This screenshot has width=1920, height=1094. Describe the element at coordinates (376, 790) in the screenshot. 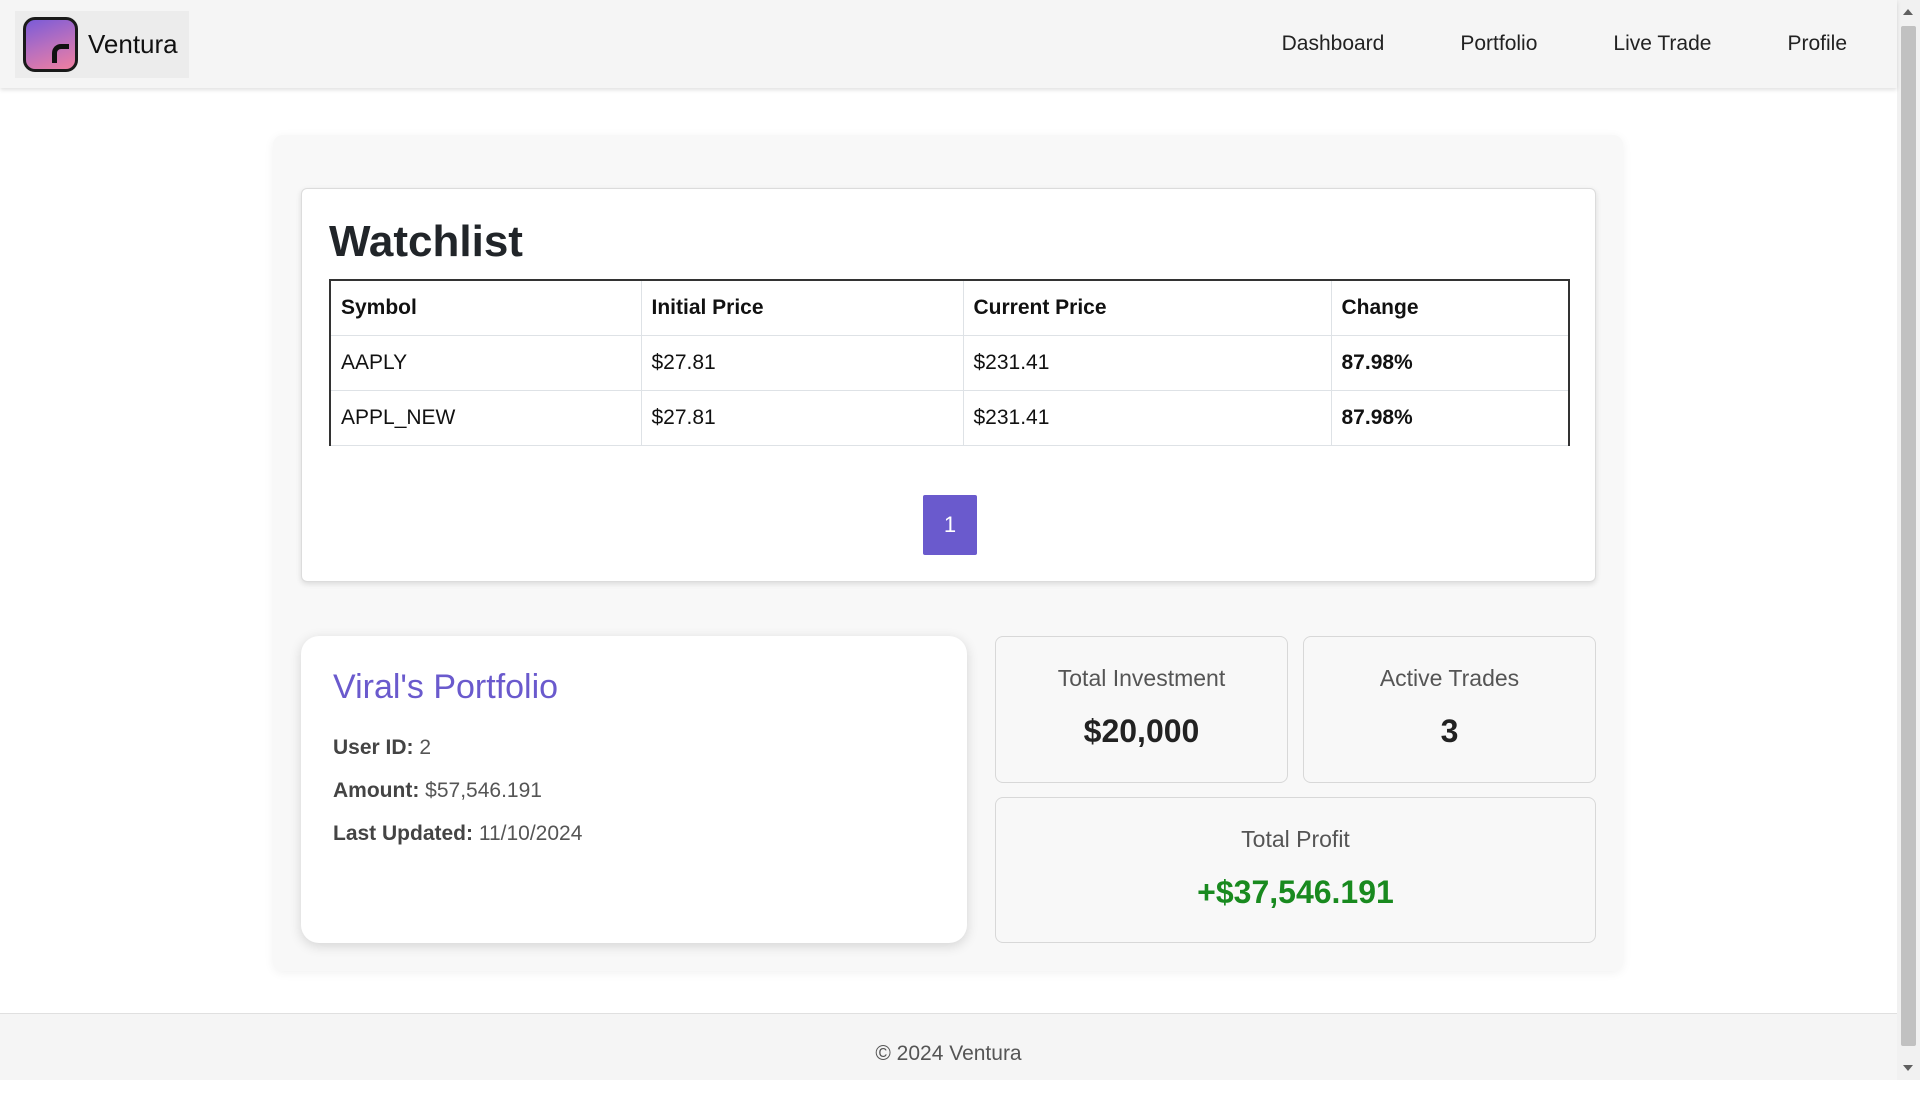

I see `amount-label: Amount:` at that location.